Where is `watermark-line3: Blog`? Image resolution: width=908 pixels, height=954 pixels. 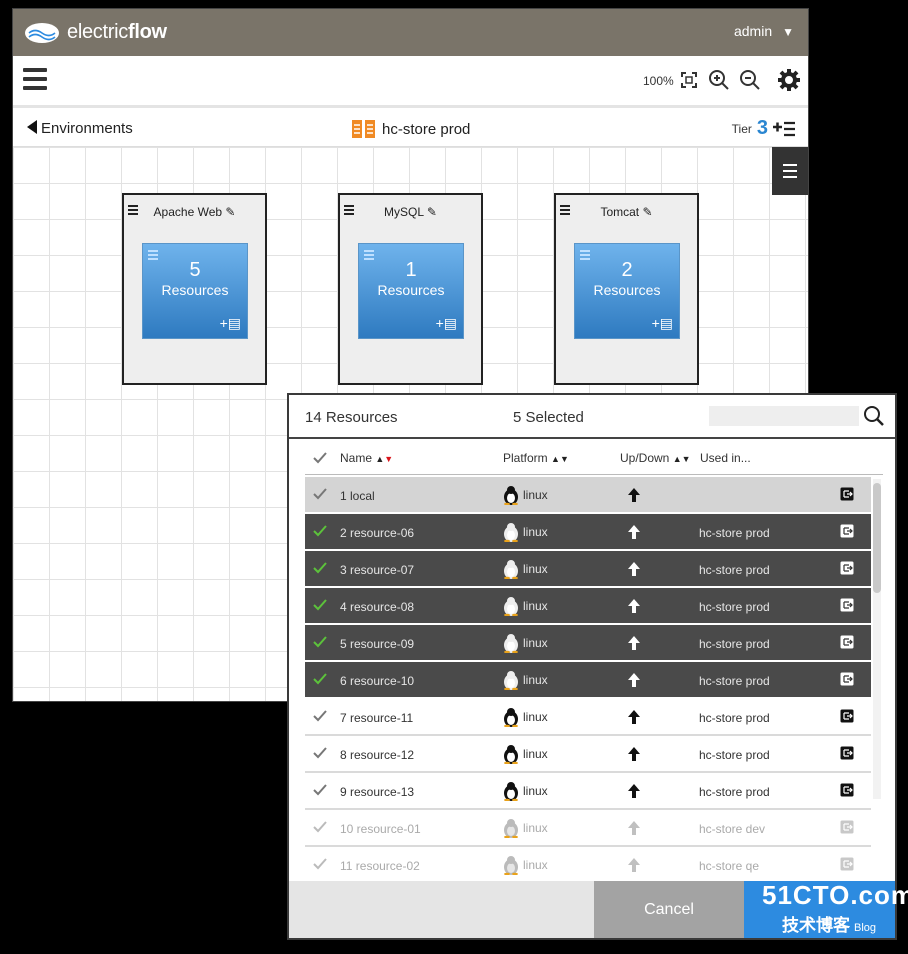
watermark-line3: Blog is located at coordinates (865, 928).